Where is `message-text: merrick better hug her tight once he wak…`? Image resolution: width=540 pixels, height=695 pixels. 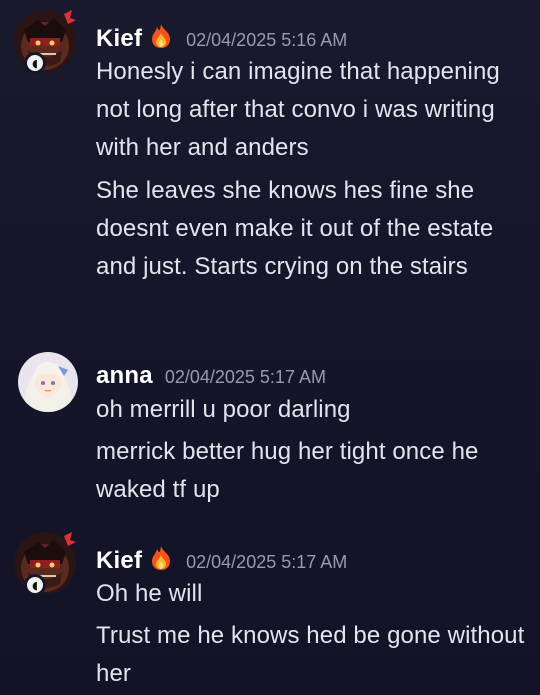
message-text: merrick better hug her tight once he wak… is located at coordinates (287, 470).